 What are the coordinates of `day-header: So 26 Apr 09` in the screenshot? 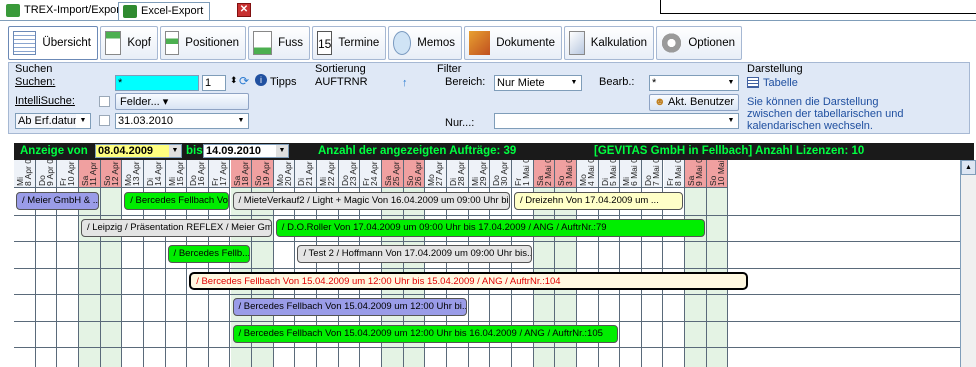 It's located at (414, 174).